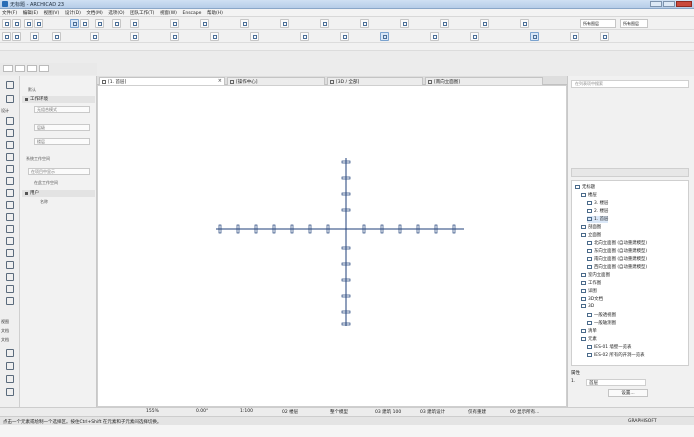 The width and height of the screenshot is (694, 437). Describe the element at coordinates (587, 307) in the screenshot. I see `tree-item: 3D` at that location.